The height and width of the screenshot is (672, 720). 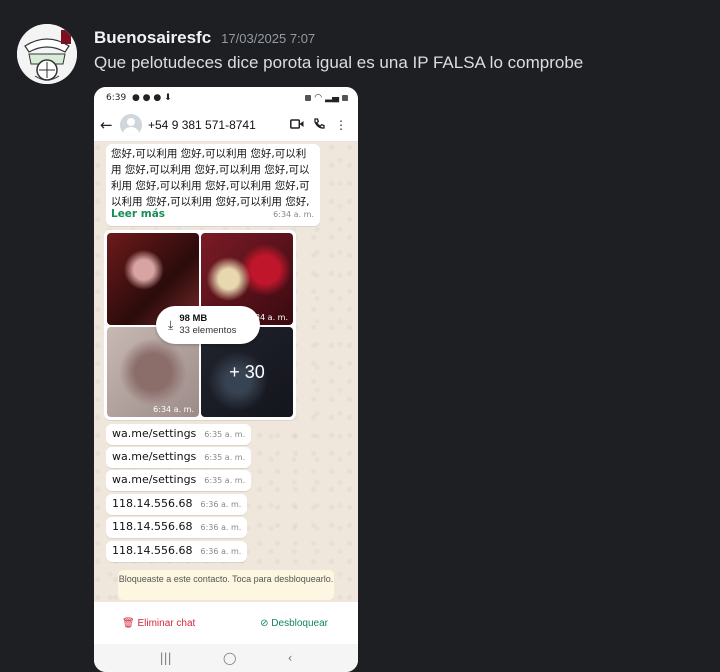 What do you see at coordinates (345, 98) in the screenshot?
I see `battery-icon` at bounding box center [345, 98].